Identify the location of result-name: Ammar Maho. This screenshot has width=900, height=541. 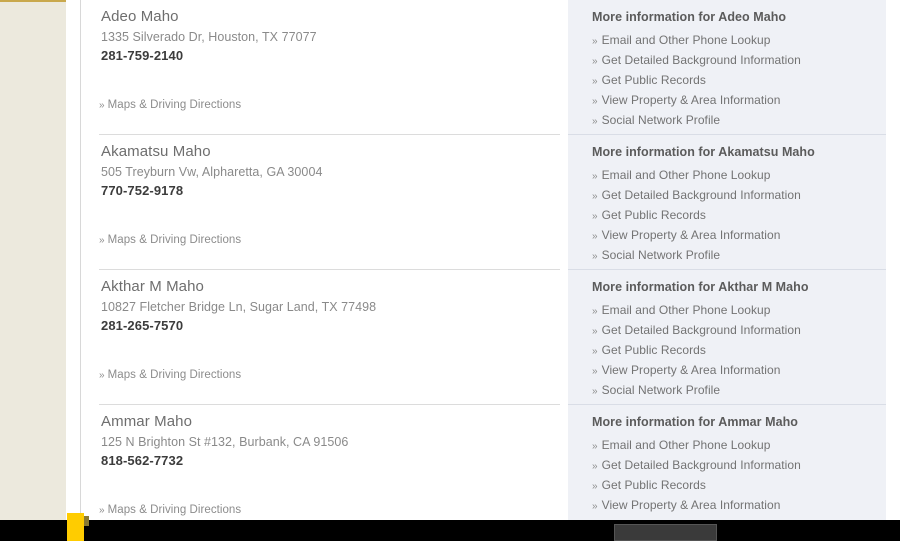
(334, 423).